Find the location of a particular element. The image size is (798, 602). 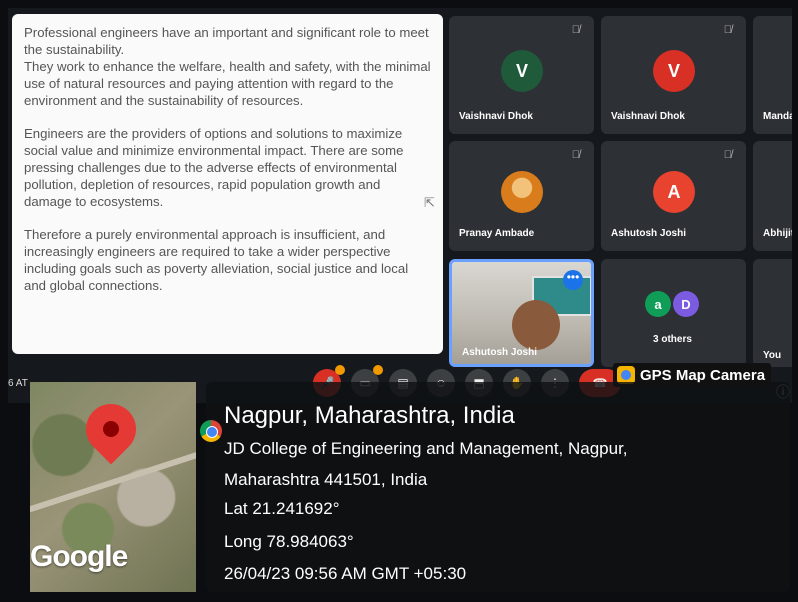

gps-camera-text: GPS Map Camera is located at coordinates (703, 375).